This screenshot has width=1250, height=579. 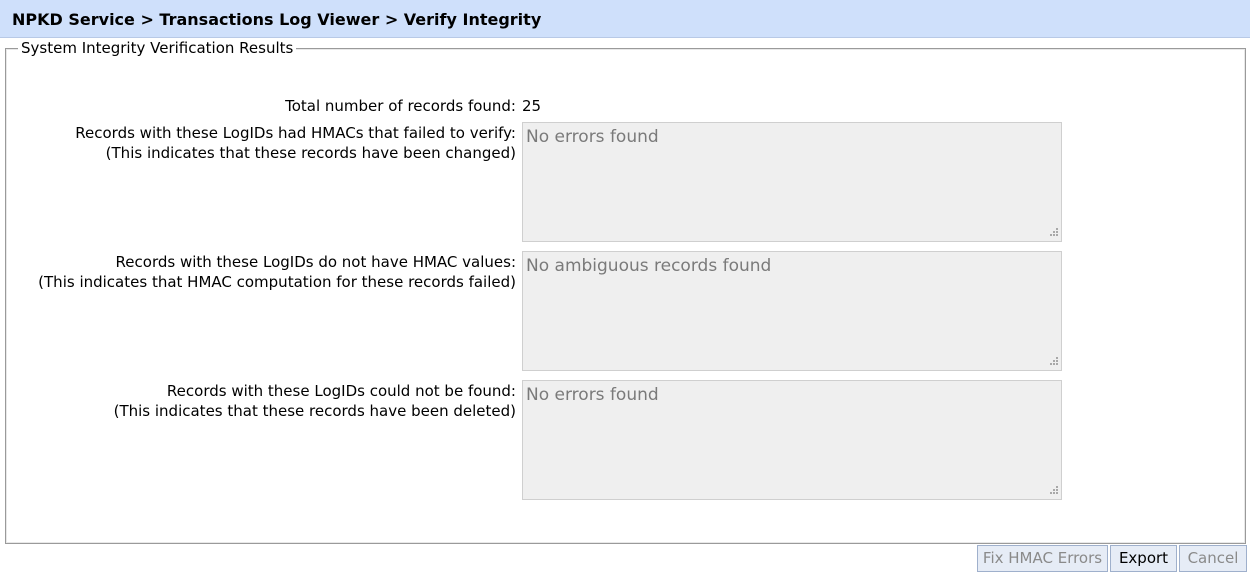 I want to click on fix-hmac-errors-button: Fix HMAC Errors, so click(x=1042, y=558).